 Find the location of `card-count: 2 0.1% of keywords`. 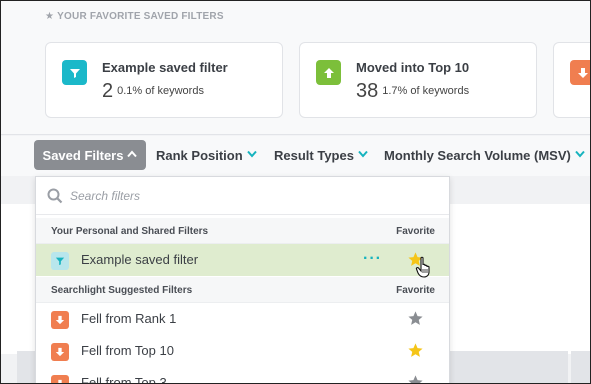

card-count: 2 0.1% of keywords is located at coordinates (153, 91).